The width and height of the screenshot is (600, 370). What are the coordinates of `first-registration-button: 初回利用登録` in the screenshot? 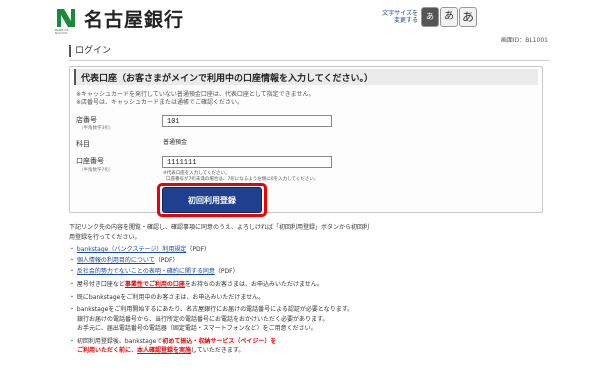 It's located at (212, 200).